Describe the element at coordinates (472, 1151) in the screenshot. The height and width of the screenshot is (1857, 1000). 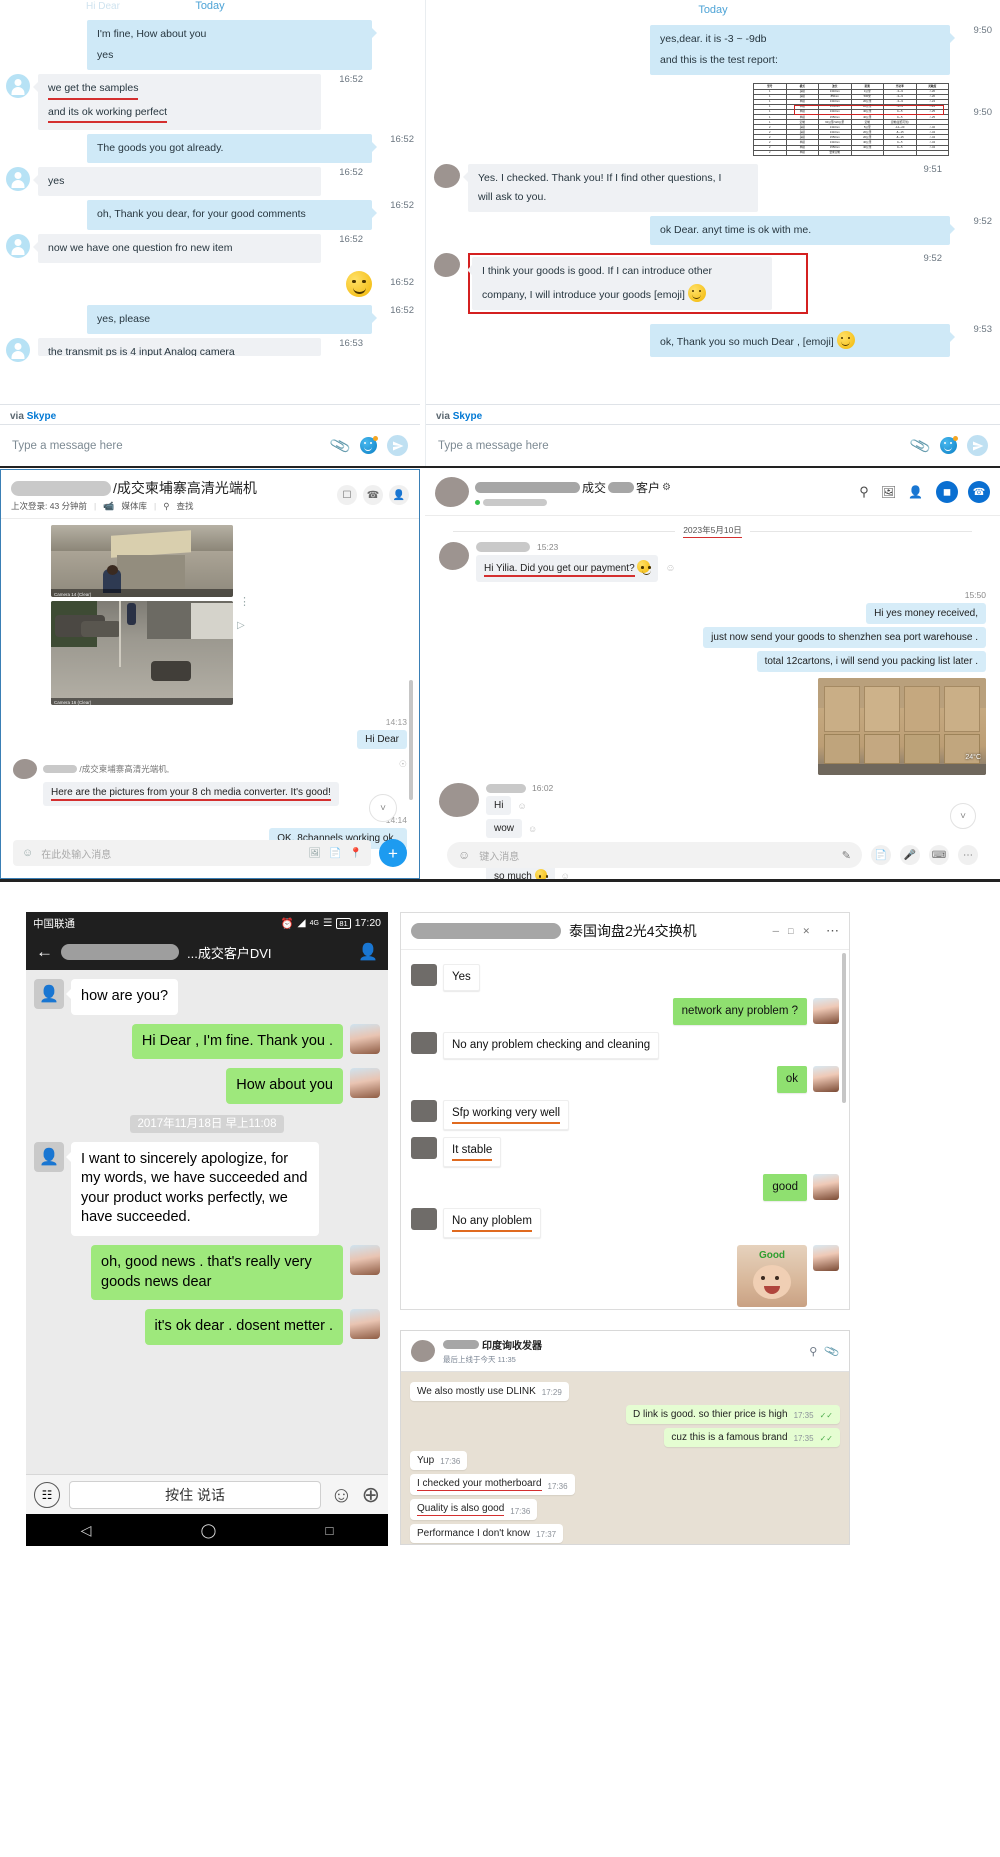
I see `message-bubble: It stable` at that location.